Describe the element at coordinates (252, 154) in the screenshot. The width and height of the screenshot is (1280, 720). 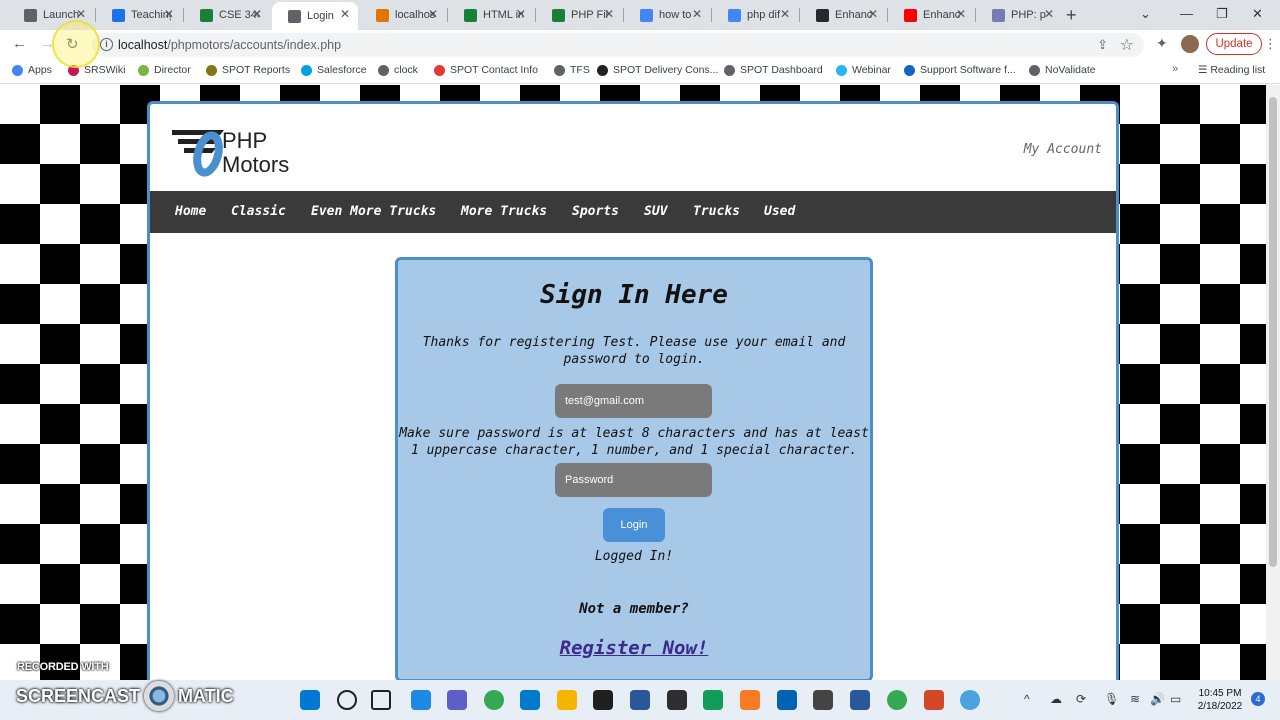
I see `php-motors-logo: PHP Motors` at that location.